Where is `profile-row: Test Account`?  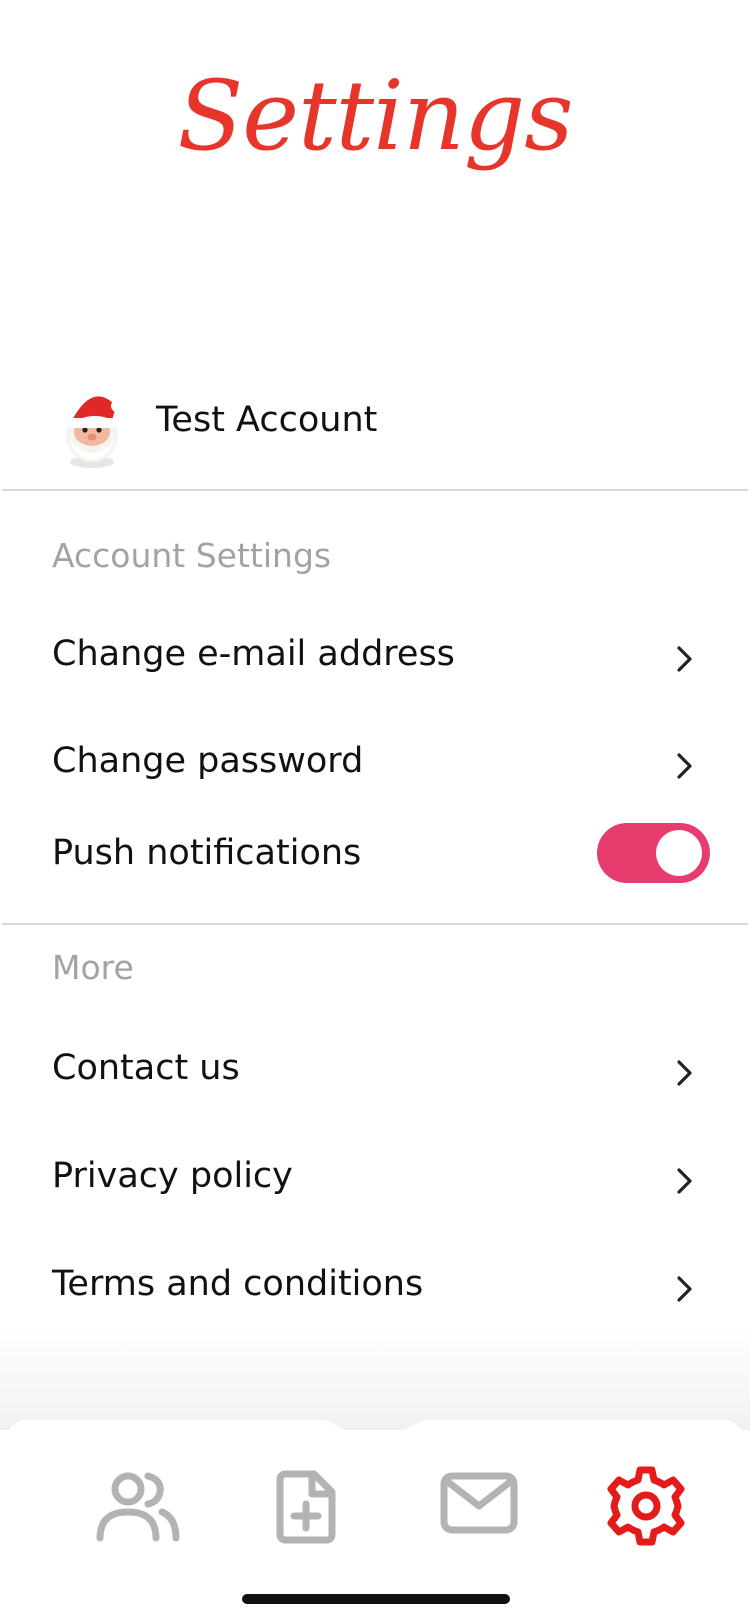
profile-row: Test Account is located at coordinates (375, 425).